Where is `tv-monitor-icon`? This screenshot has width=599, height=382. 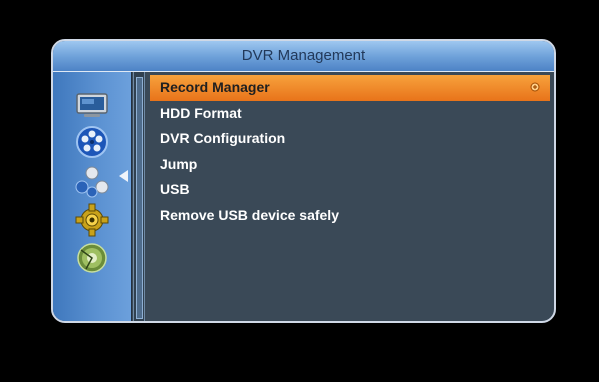
tv-monitor-icon is located at coordinates (92, 106).